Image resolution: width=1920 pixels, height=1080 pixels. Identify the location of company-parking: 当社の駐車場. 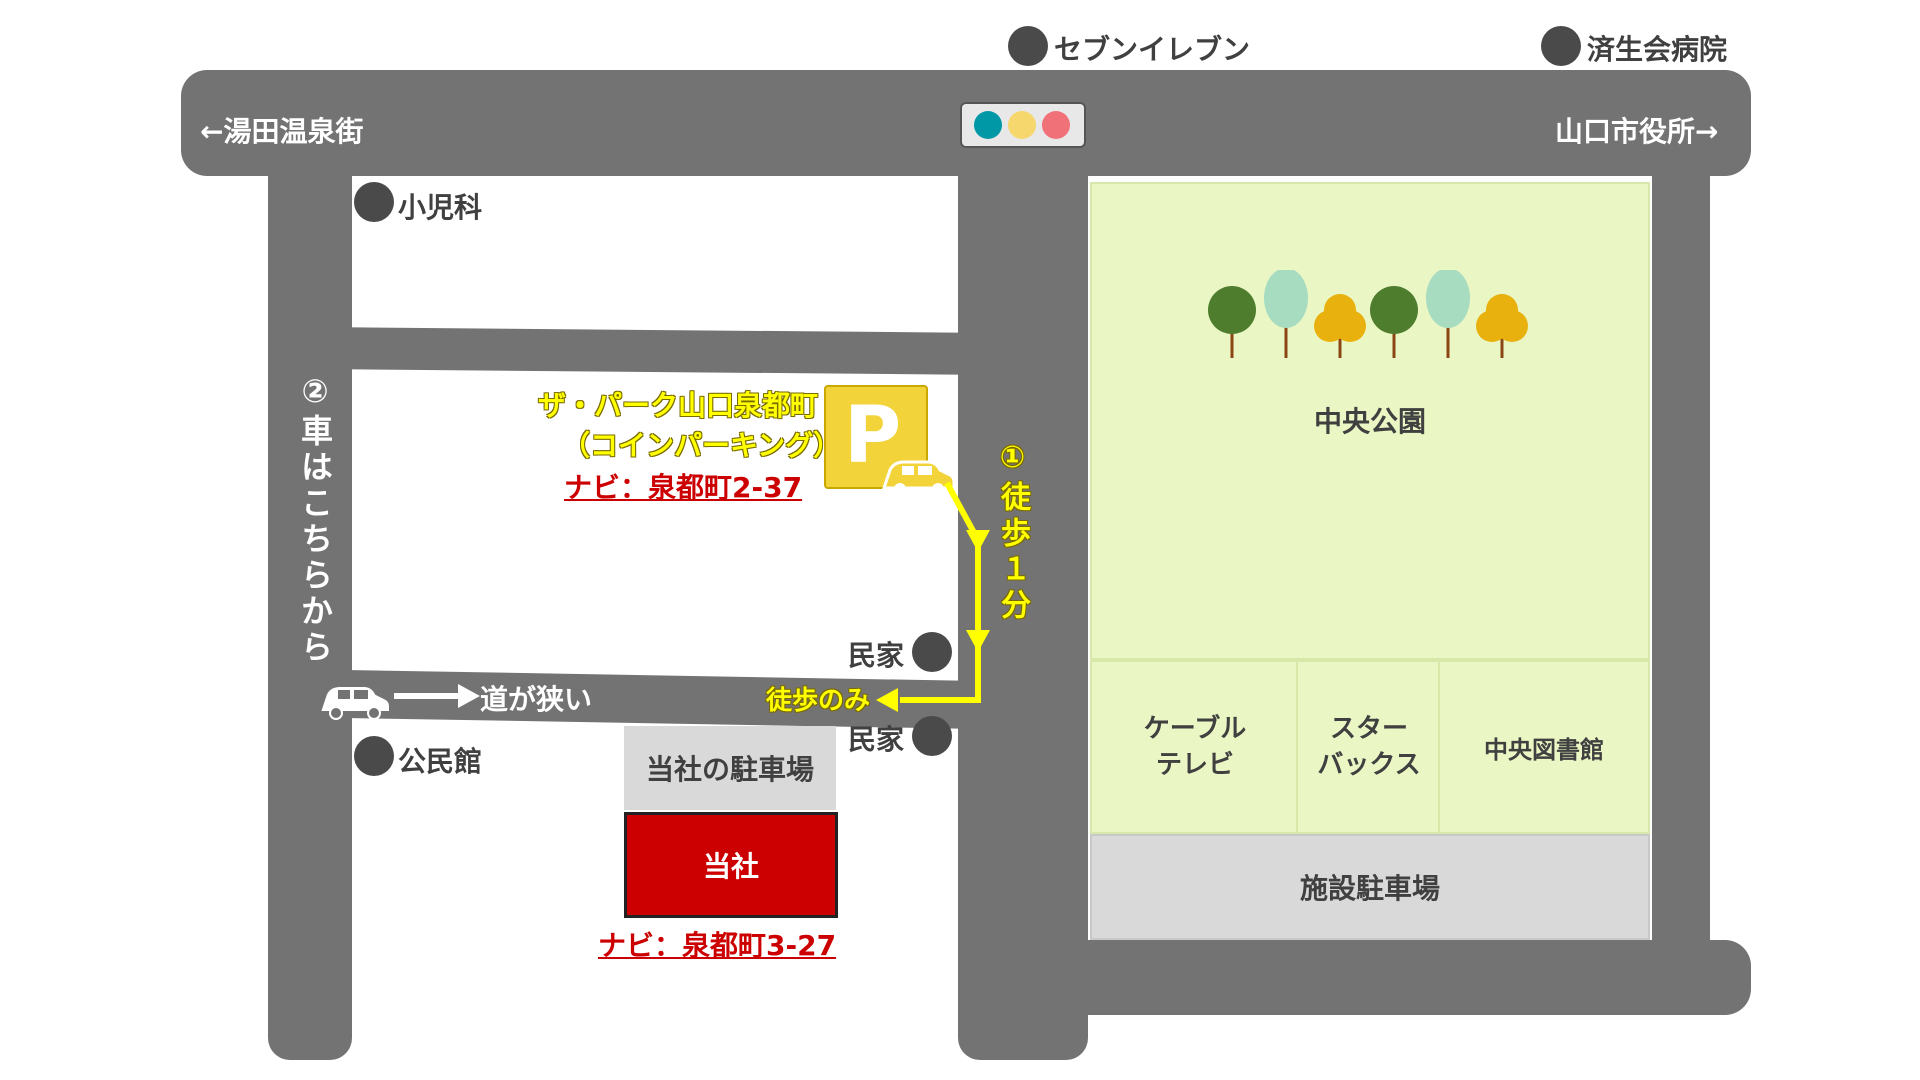
(730, 768).